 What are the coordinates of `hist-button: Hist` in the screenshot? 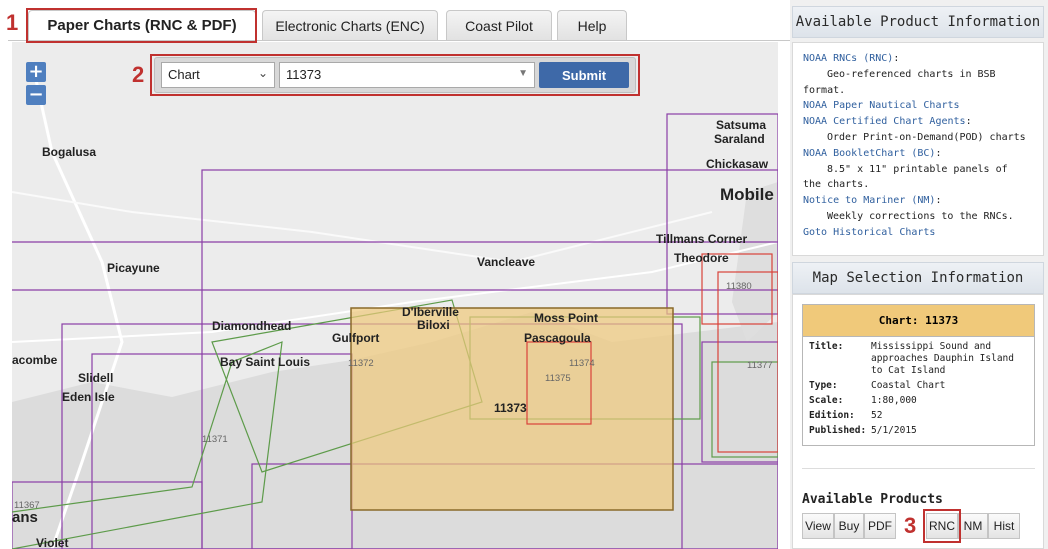 It's located at (1004, 526).